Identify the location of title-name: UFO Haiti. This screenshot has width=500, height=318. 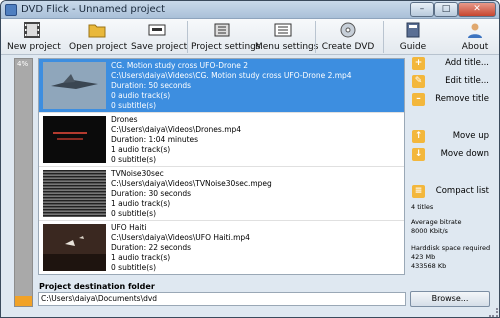
(129, 227).